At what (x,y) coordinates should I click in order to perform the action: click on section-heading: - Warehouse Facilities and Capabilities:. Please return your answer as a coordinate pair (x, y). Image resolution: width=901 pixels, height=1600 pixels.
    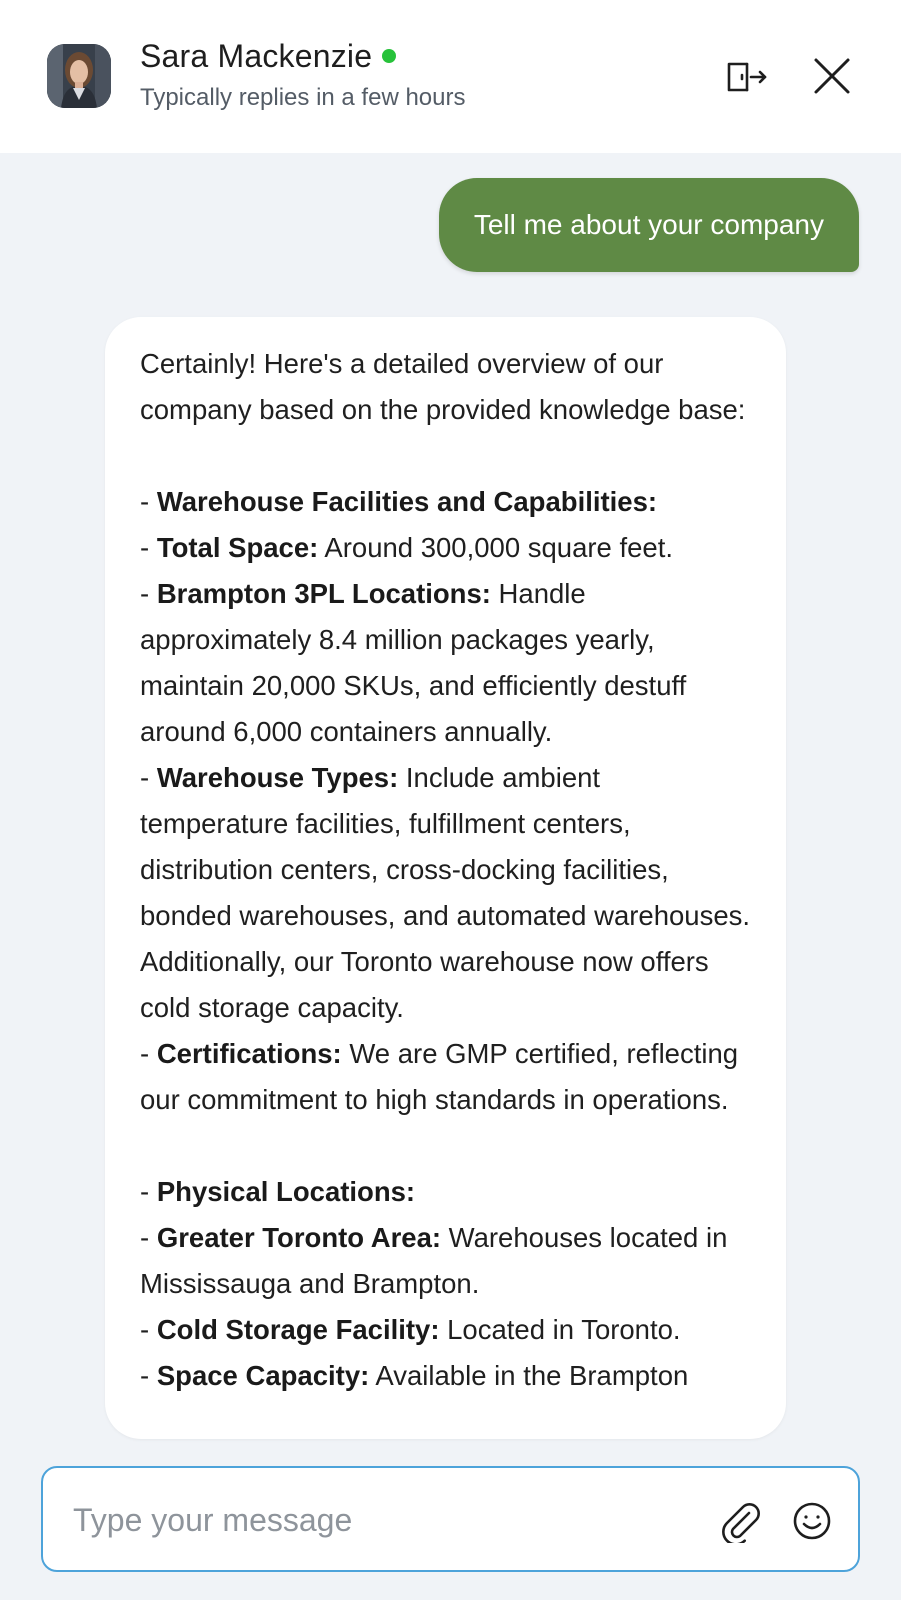
    Looking at the image, I should click on (399, 501).